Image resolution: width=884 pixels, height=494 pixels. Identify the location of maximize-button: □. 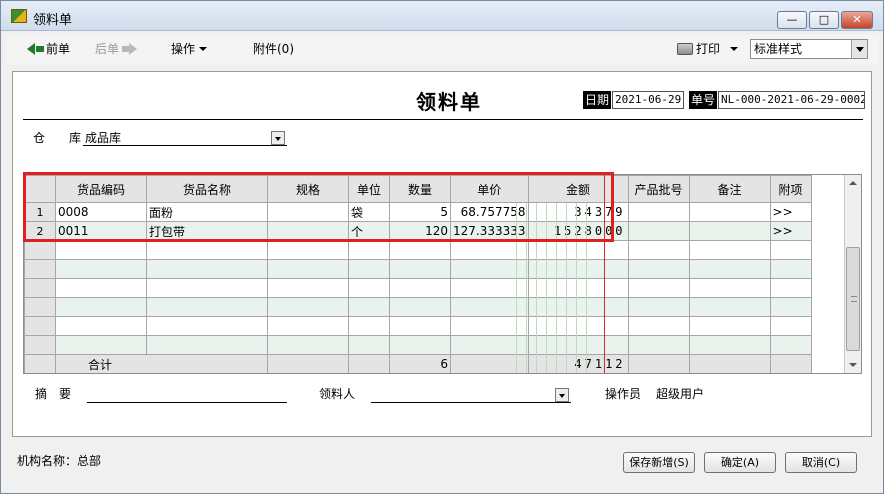
(824, 20).